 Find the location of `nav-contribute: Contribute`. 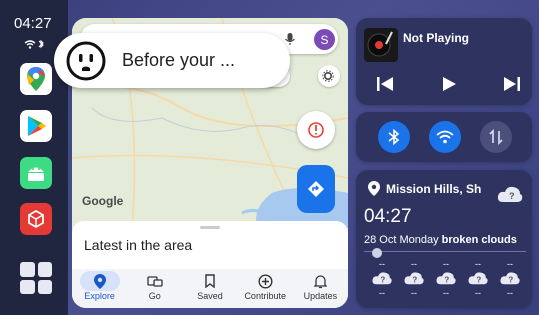

nav-contribute: Contribute is located at coordinates (265, 288).